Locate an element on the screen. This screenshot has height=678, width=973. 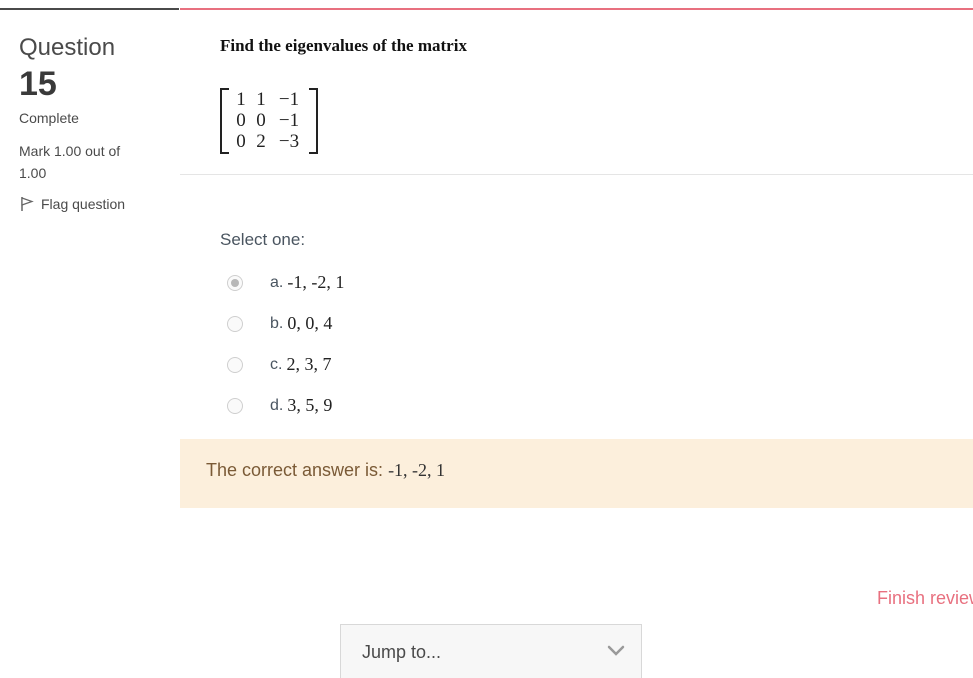
divider is located at coordinates (576, 174).